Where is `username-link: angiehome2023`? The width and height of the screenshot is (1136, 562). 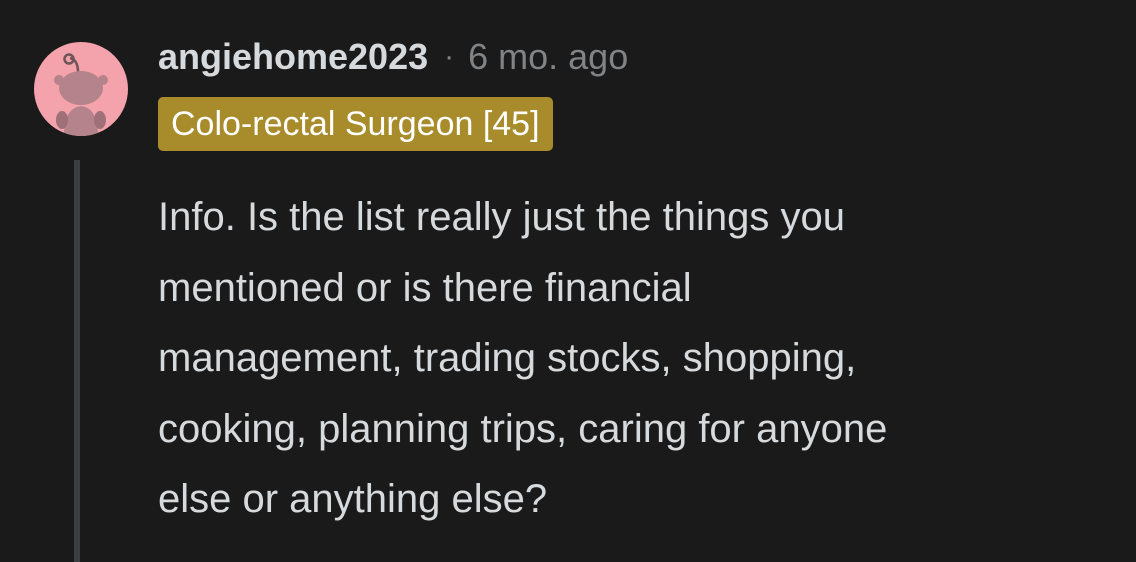 username-link: angiehome2023 is located at coordinates (293, 57).